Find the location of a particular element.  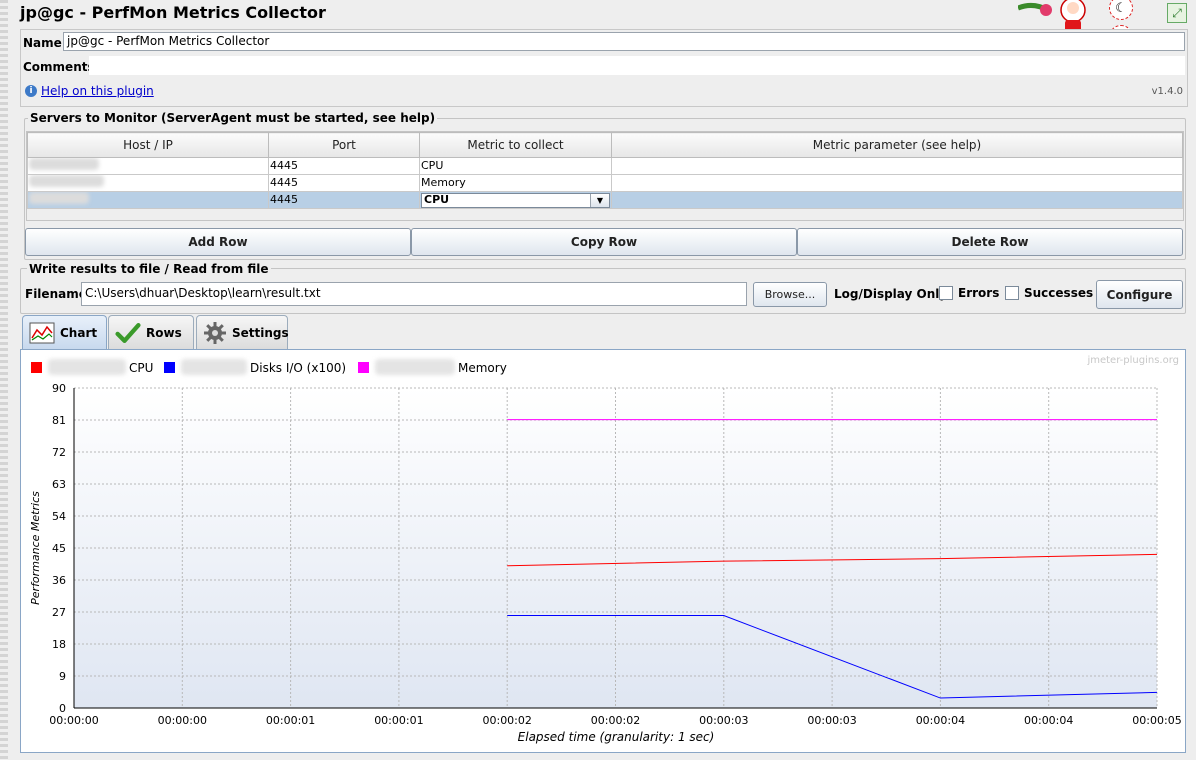

tab-chart-label: Chart is located at coordinates (79, 332).